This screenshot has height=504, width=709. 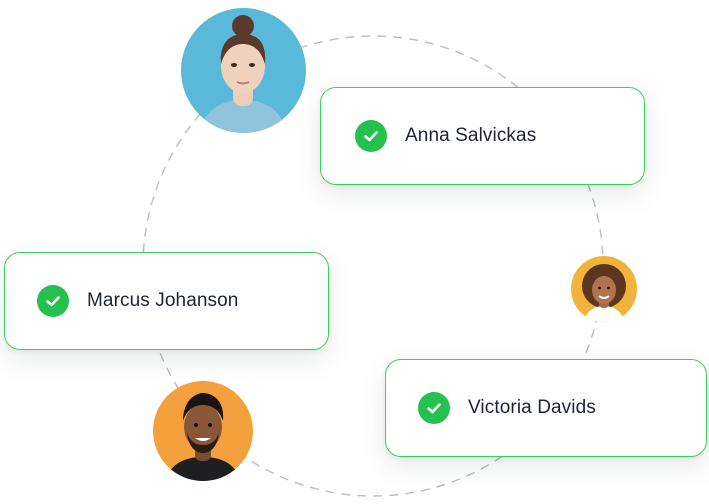 I want to click on person-card-victoria: Victoria Davids, so click(x=546, y=408).